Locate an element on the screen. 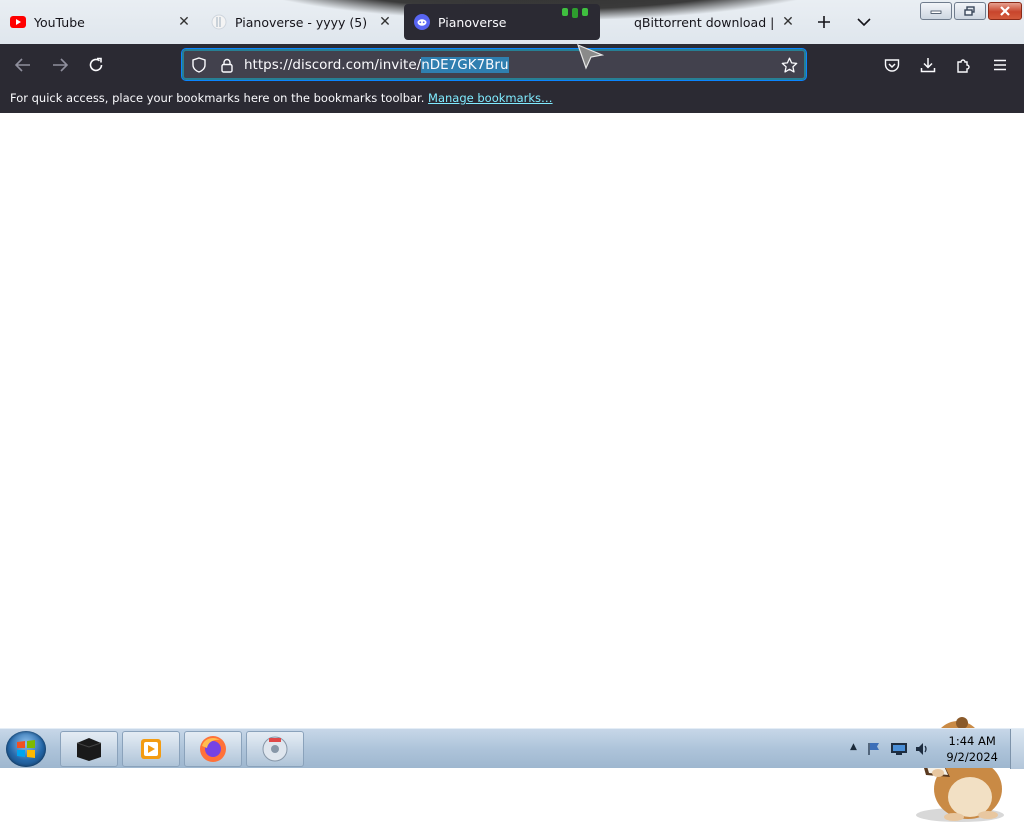 The image size is (1024, 825). taskbar-firefox is located at coordinates (213, 749).